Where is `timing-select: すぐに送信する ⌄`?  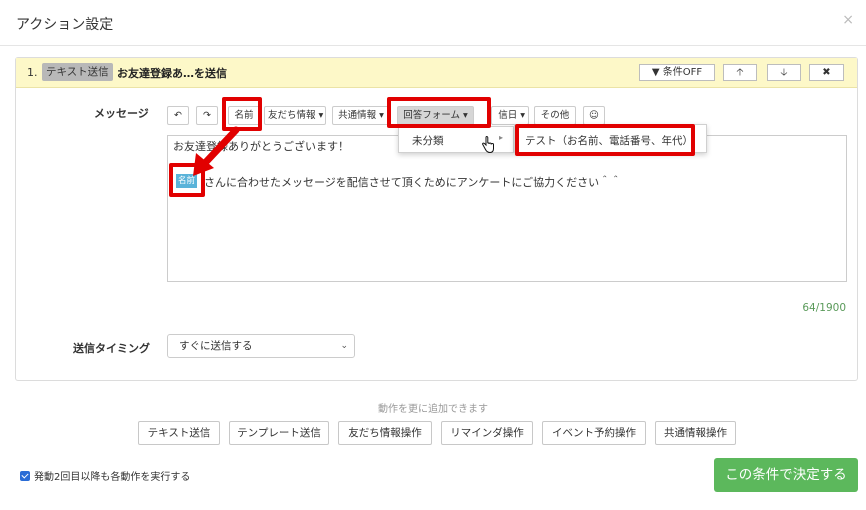
timing-select: すぐに送信する ⌄ is located at coordinates (261, 346).